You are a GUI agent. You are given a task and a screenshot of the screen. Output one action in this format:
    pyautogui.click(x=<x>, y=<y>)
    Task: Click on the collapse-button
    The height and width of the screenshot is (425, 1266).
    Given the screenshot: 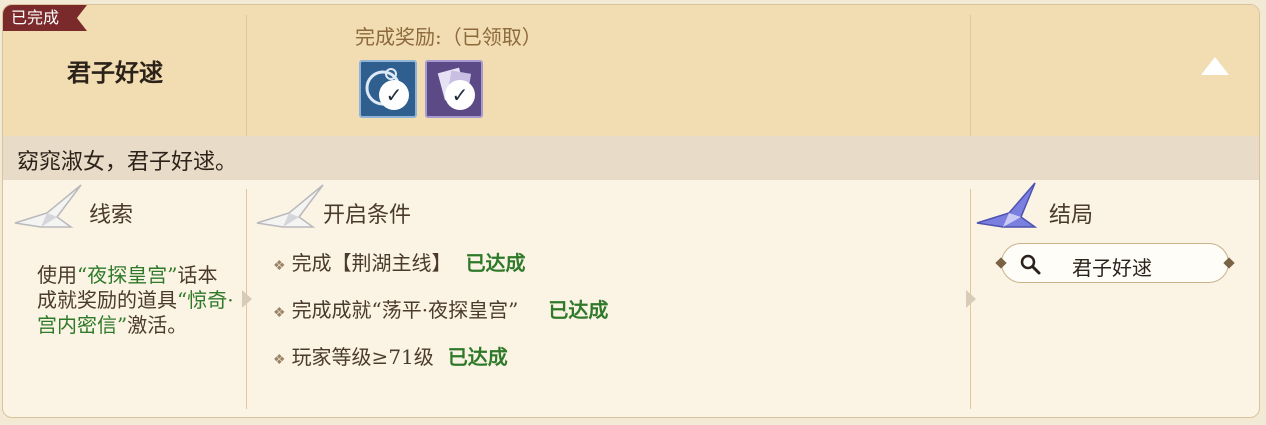 What is the action you would take?
    pyautogui.click(x=1215, y=66)
    